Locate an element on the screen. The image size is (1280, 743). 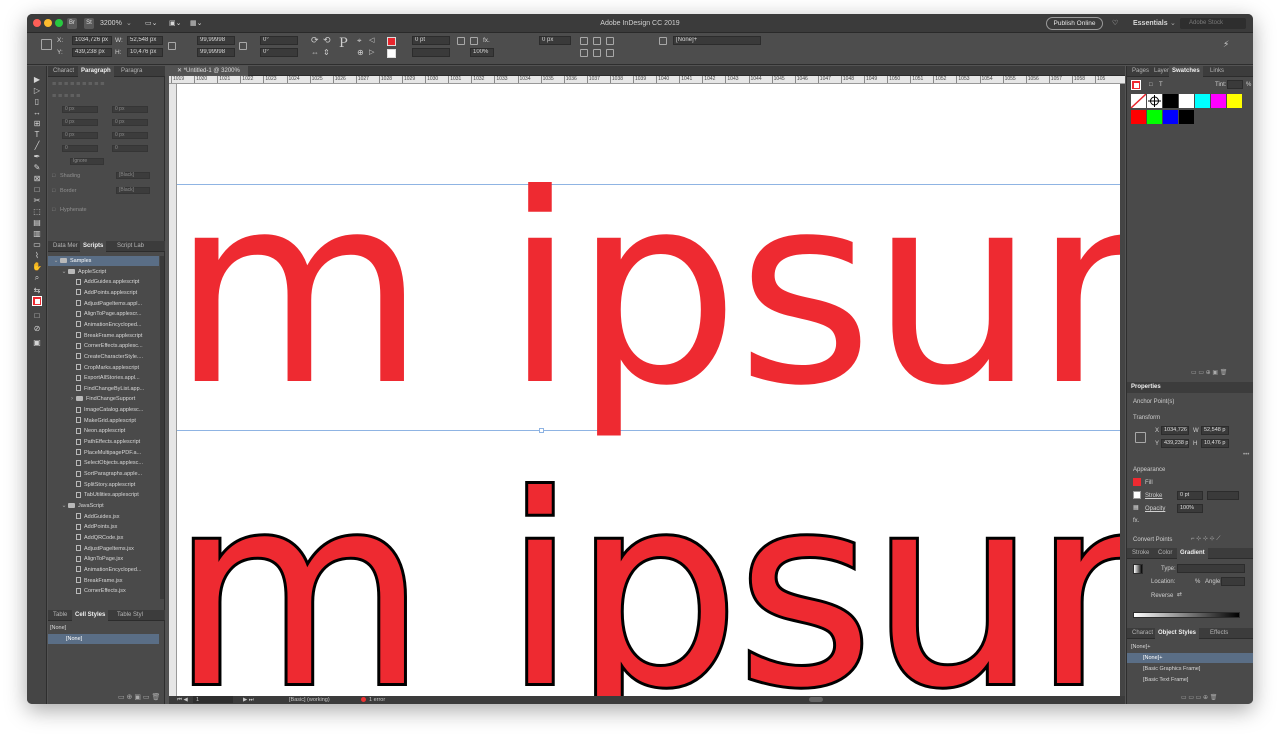
rotate-cw-icon: ⟳ is located at coordinates (315, 40).